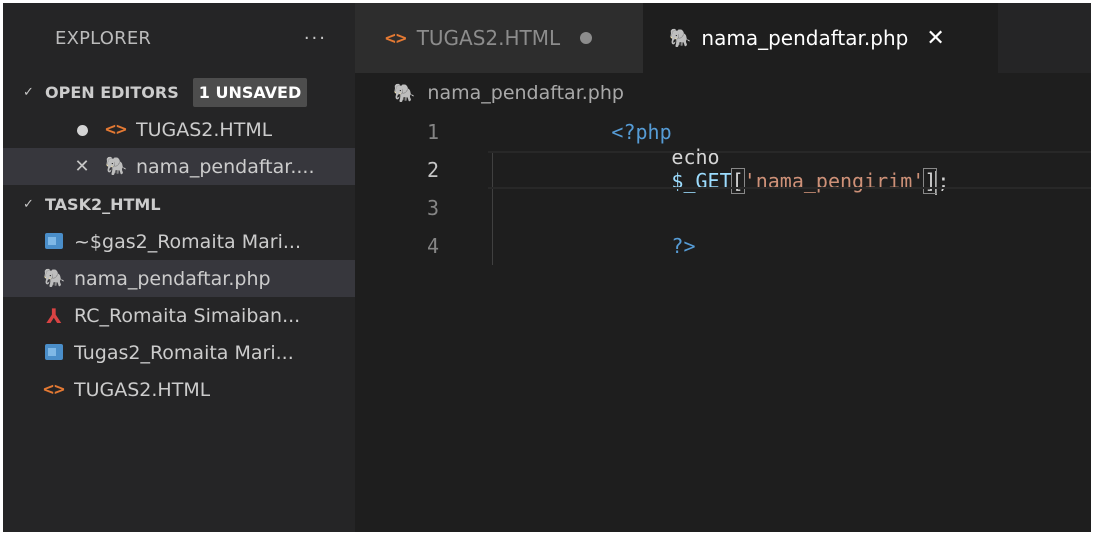 The image size is (1094, 535). Describe the element at coordinates (82, 166) in the screenshot. I see `close-icon: ✕` at that location.